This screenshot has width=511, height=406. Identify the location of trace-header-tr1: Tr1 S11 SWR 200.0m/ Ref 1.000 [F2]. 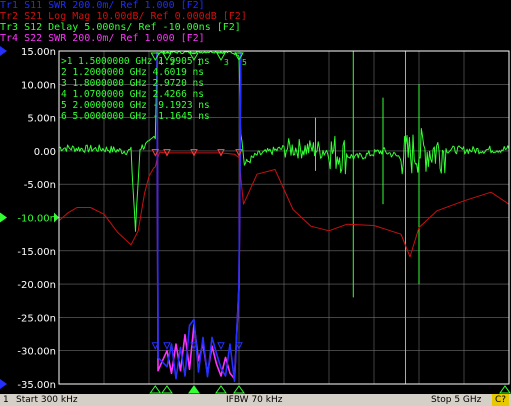
(102, 5).